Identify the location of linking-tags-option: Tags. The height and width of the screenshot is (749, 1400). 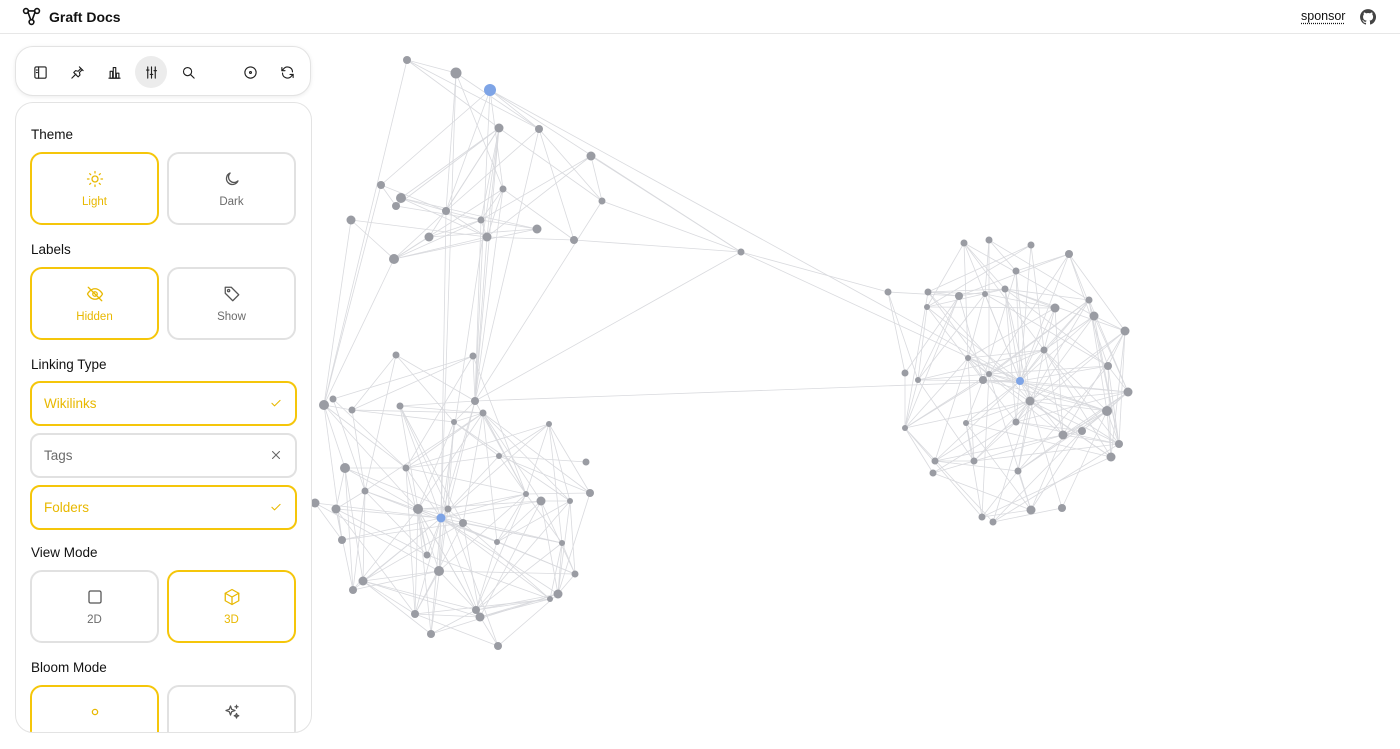
(163, 455).